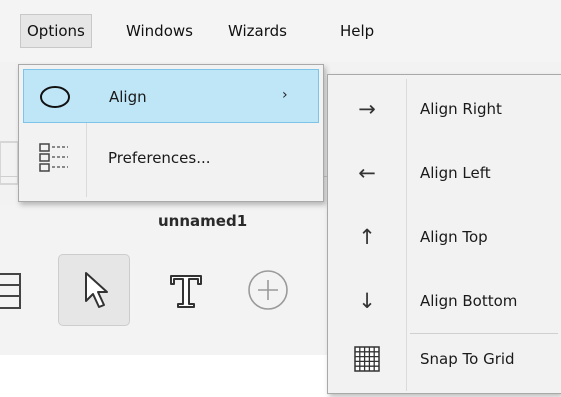 Image resolution: width=561 pixels, height=397 pixels. I want to click on submenu-item-align-right: → Align Right, so click(444, 109).